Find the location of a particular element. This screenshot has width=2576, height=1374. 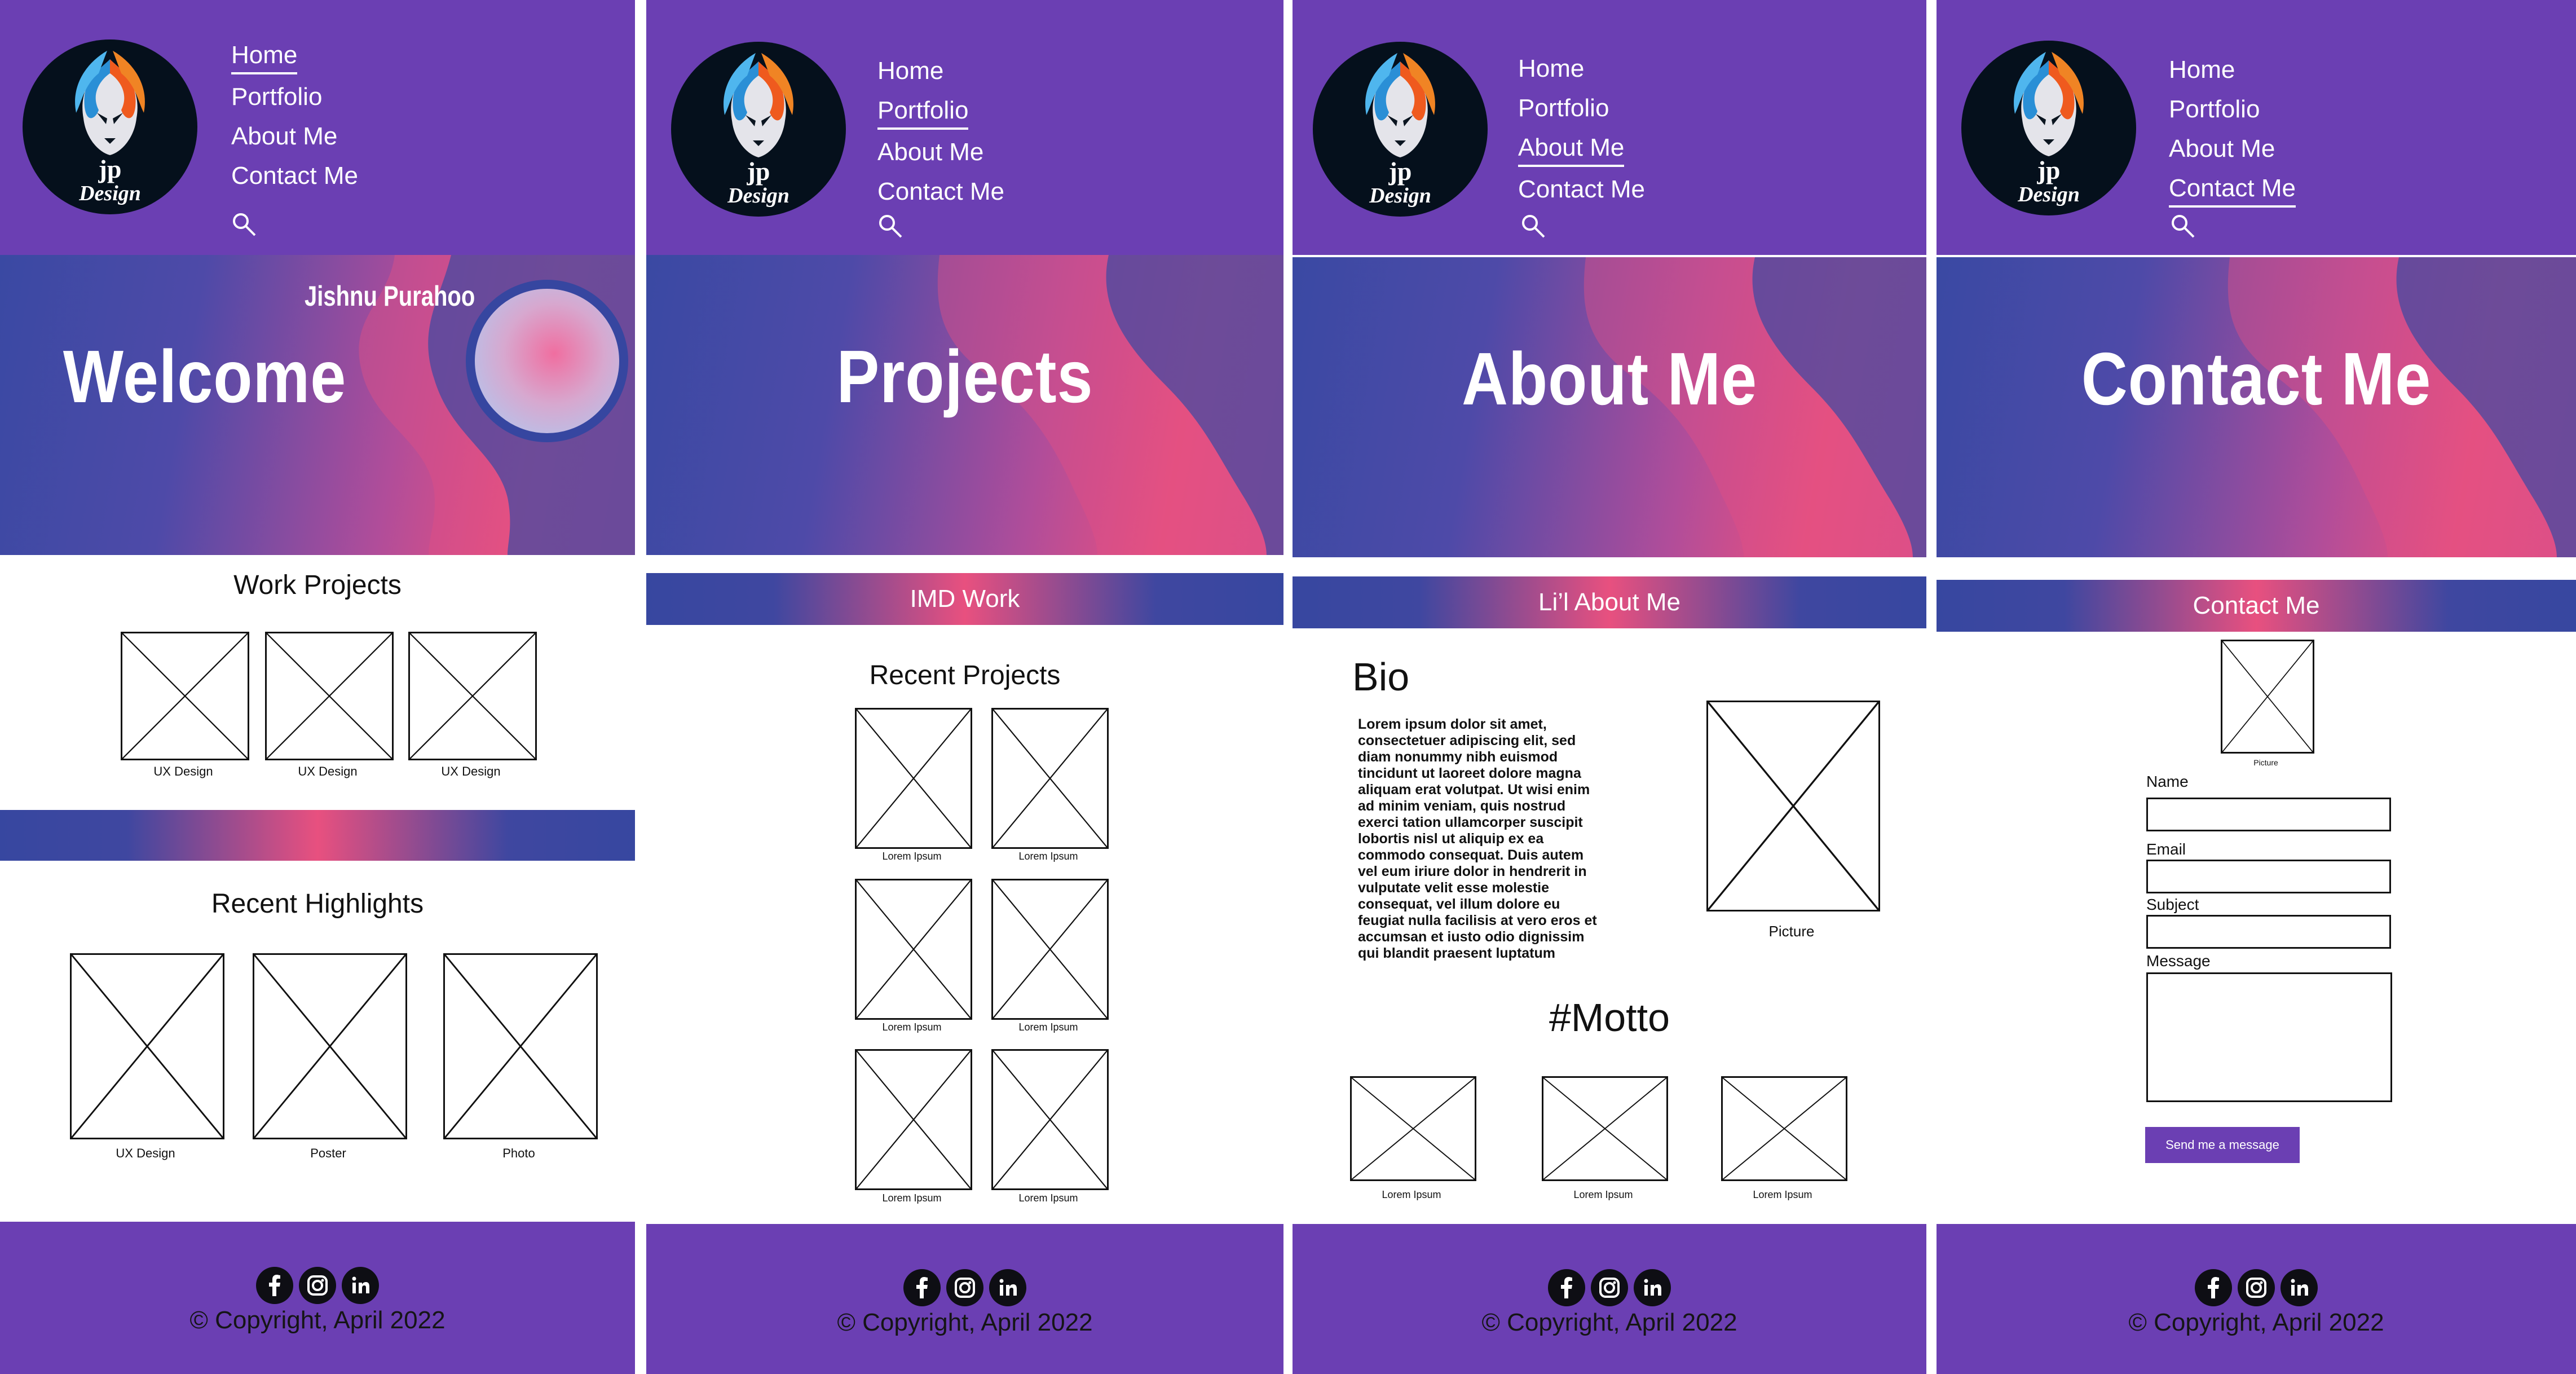

name-field is located at coordinates (2268, 814).